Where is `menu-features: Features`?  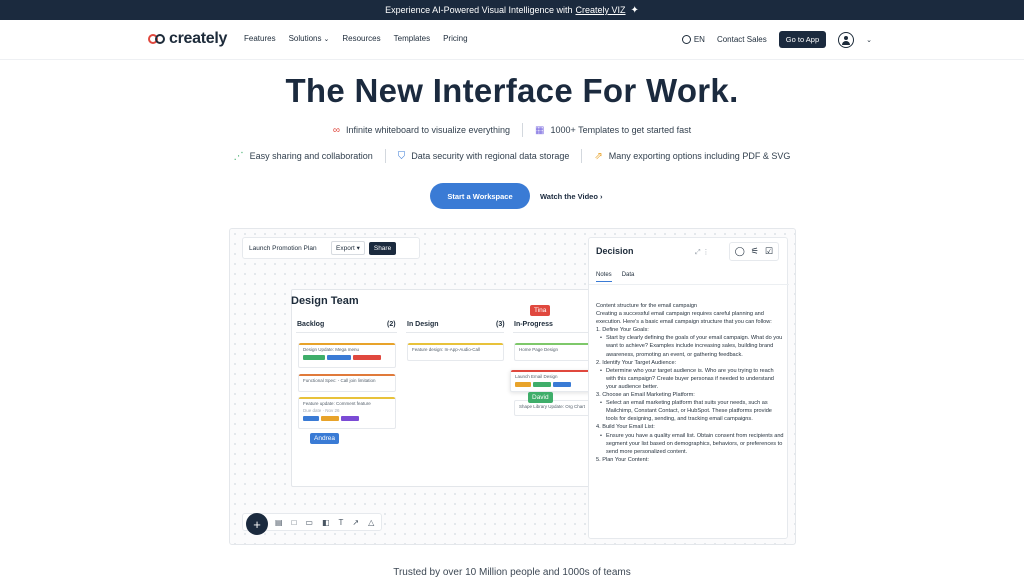
menu-features: Features is located at coordinates (260, 38).